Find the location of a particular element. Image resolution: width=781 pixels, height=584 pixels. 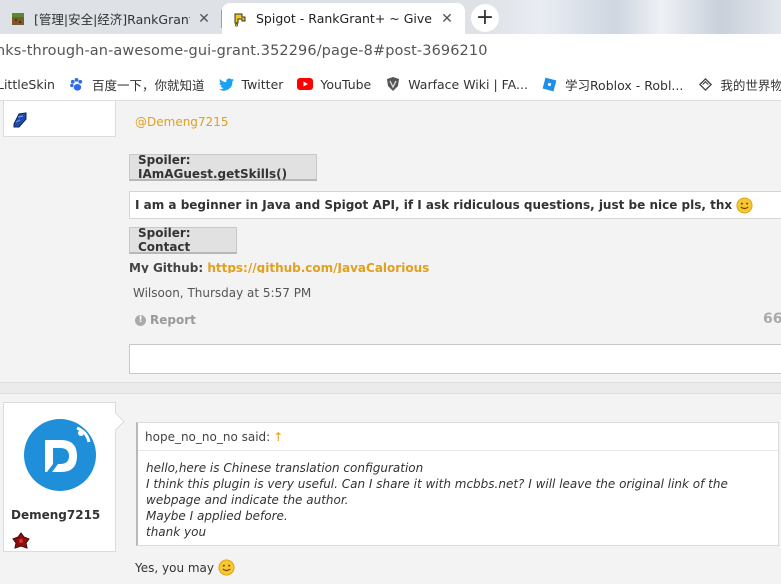

tab-title: [管理|安全|经济]RankGrant+— is located at coordinates (112, 19).